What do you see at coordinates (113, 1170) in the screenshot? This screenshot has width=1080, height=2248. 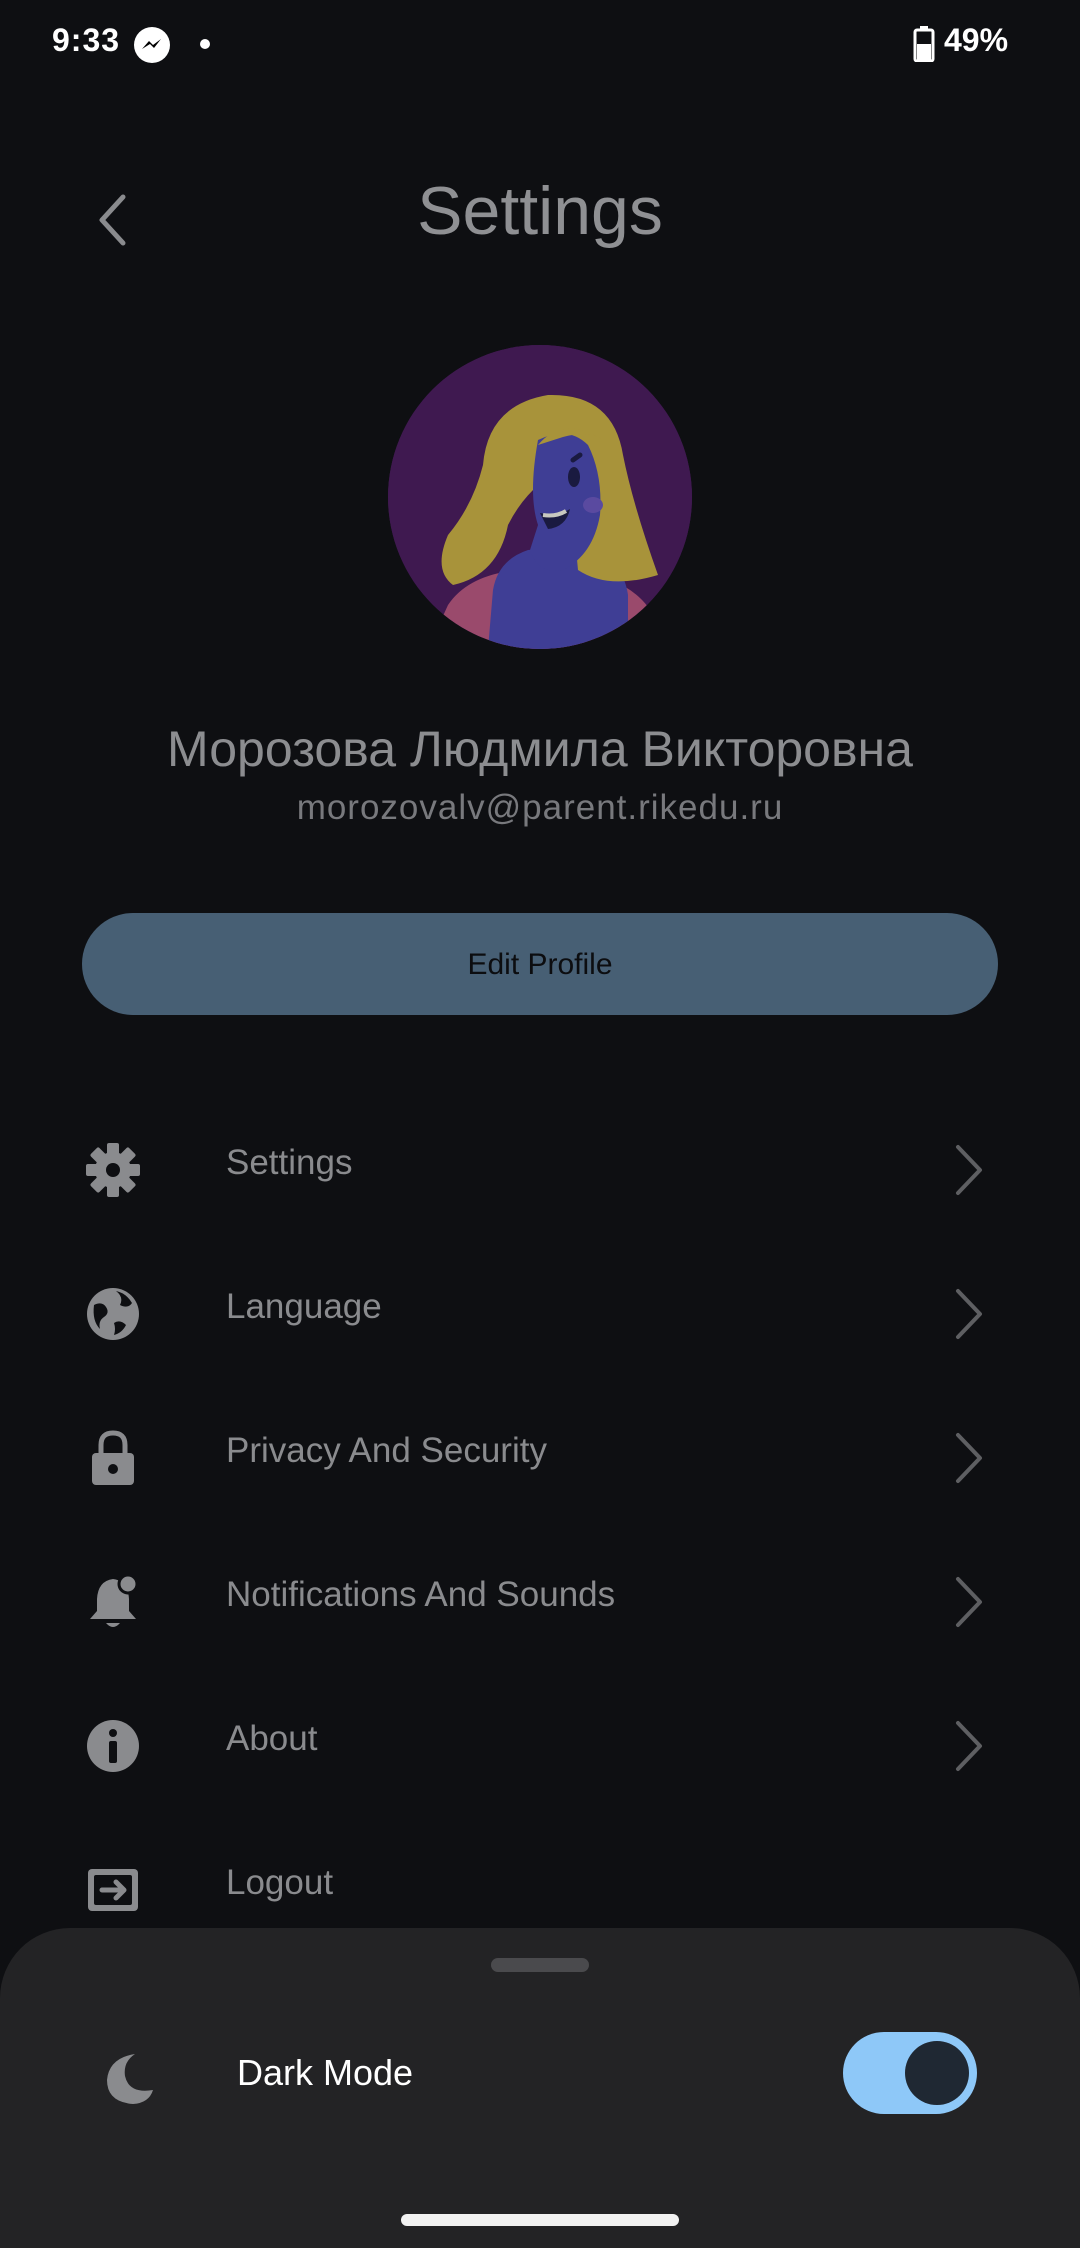 I see `gear-icon` at bounding box center [113, 1170].